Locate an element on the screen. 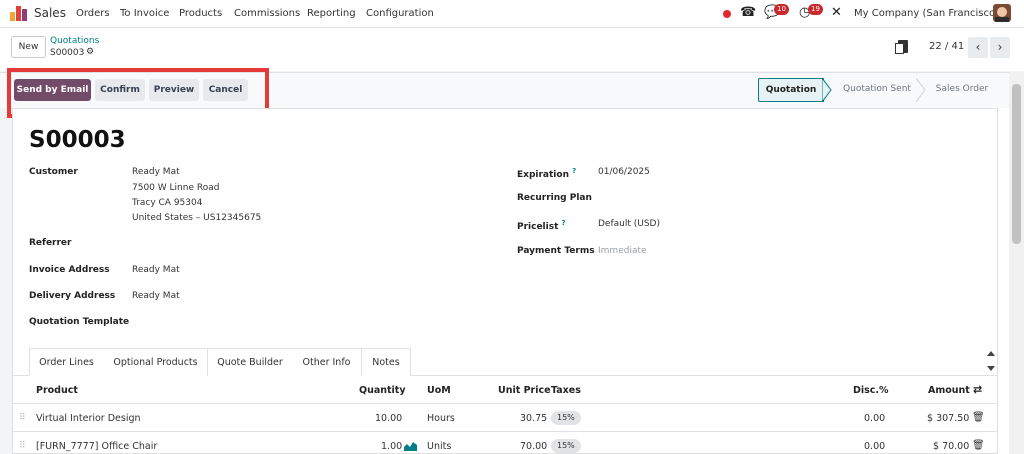  tab-other-info: Other Info is located at coordinates (327, 362).